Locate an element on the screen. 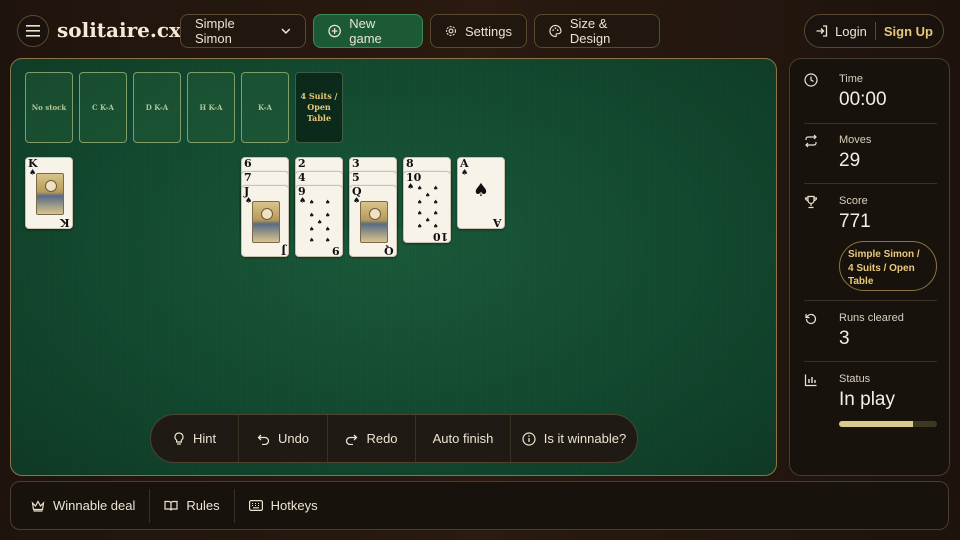 The image size is (960, 540). winnable-deal-button: Winnable deal is located at coordinates (81, 505).